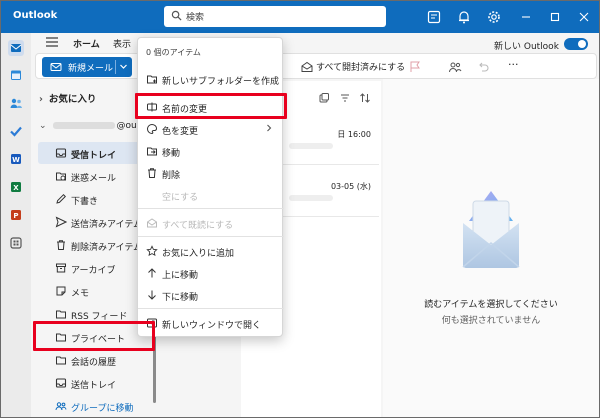  Describe the element at coordinates (211, 295) in the screenshot. I see `menu-item-move-down: 下に移動` at that location.